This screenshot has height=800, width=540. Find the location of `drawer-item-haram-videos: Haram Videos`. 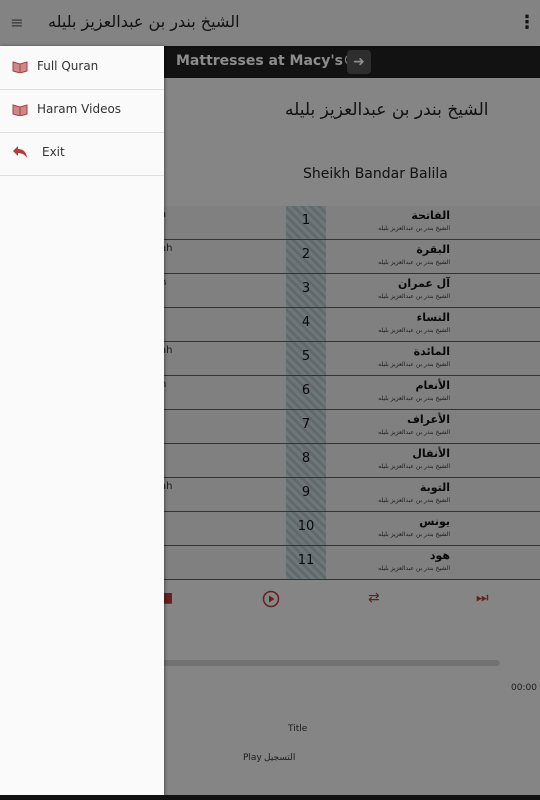

drawer-item-haram-videos: Haram Videos is located at coordinates (82, 111).